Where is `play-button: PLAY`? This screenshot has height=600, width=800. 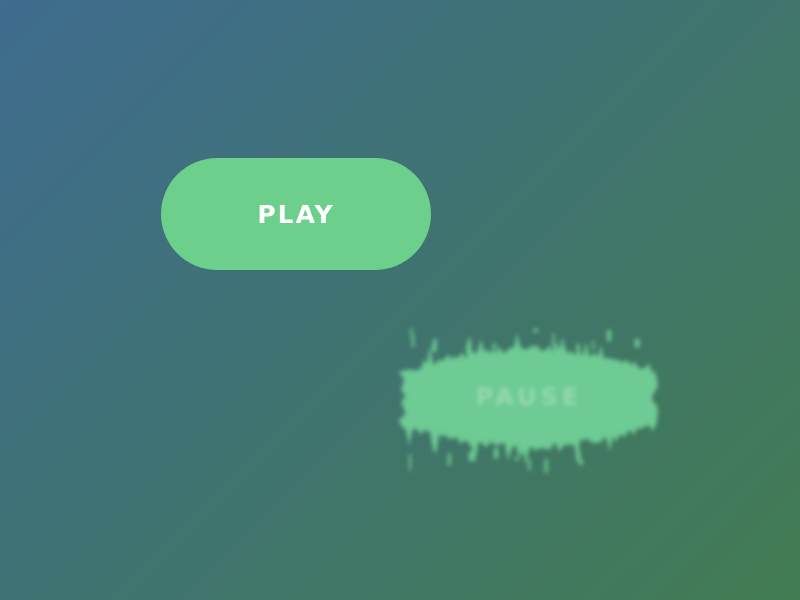
play-button: PLAY is located at coordinates (296, 214).